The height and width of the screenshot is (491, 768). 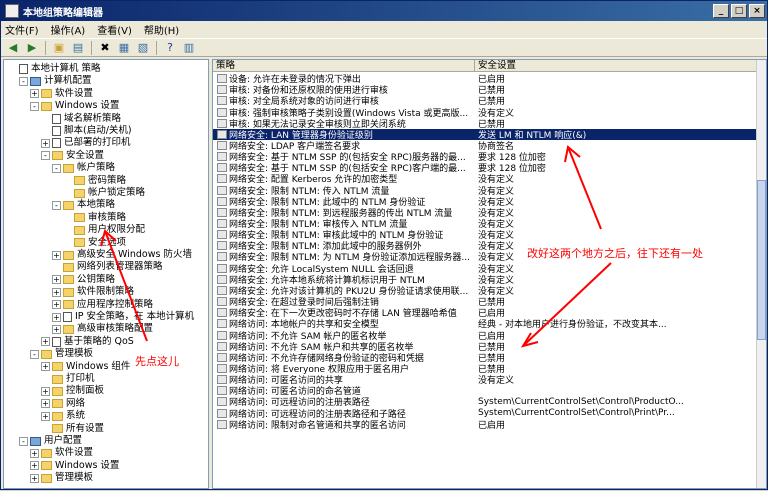 What do you see at coordinates (384, 11) in the screenshot?
I see `title-bar: 本地组策略编辑器 _ □ ×` at bounding box center [384, 11].